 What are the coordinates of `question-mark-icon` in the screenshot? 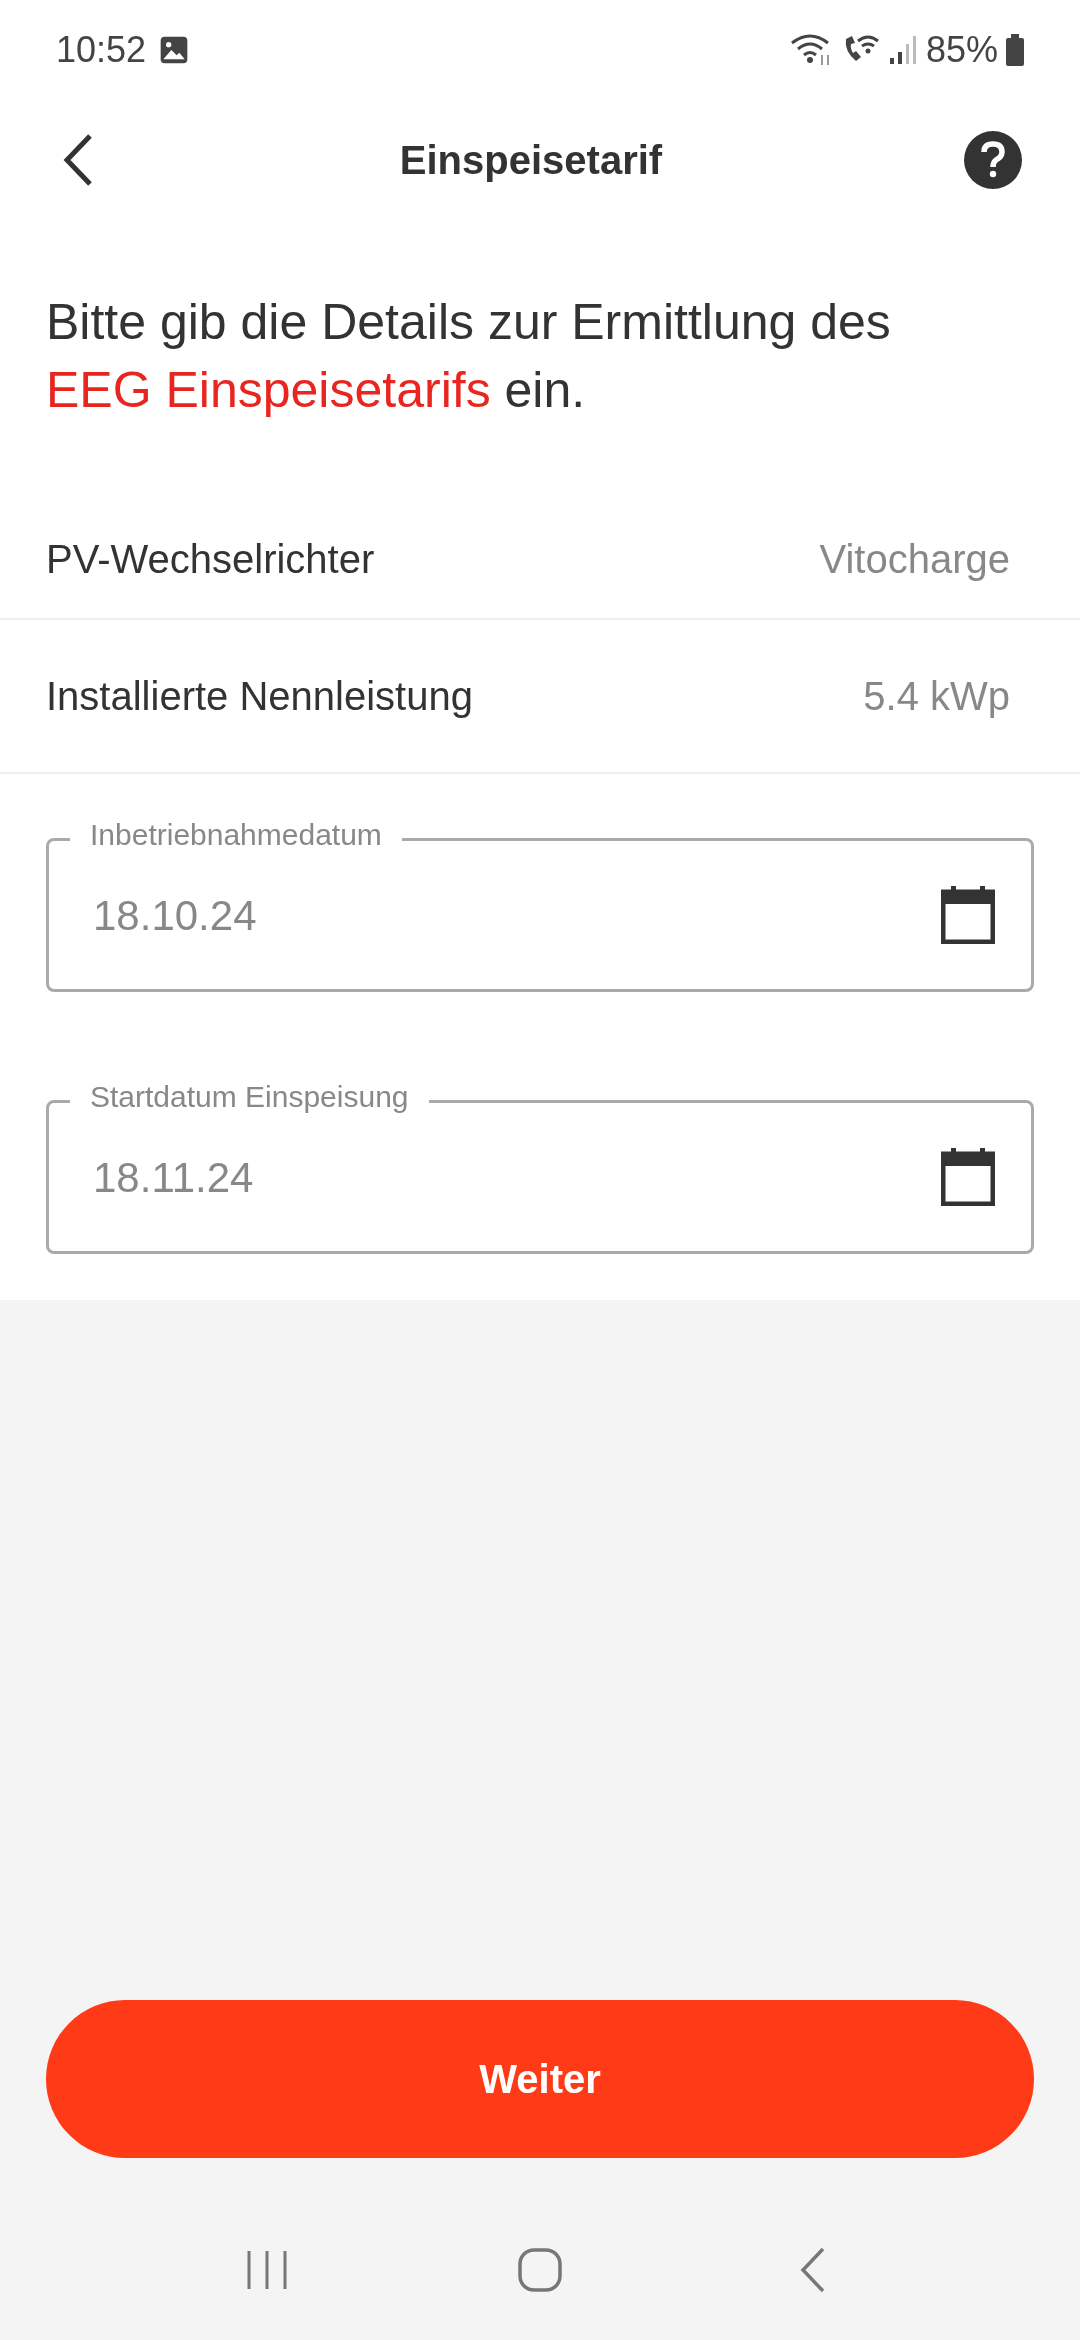 It's located at (993, 160).